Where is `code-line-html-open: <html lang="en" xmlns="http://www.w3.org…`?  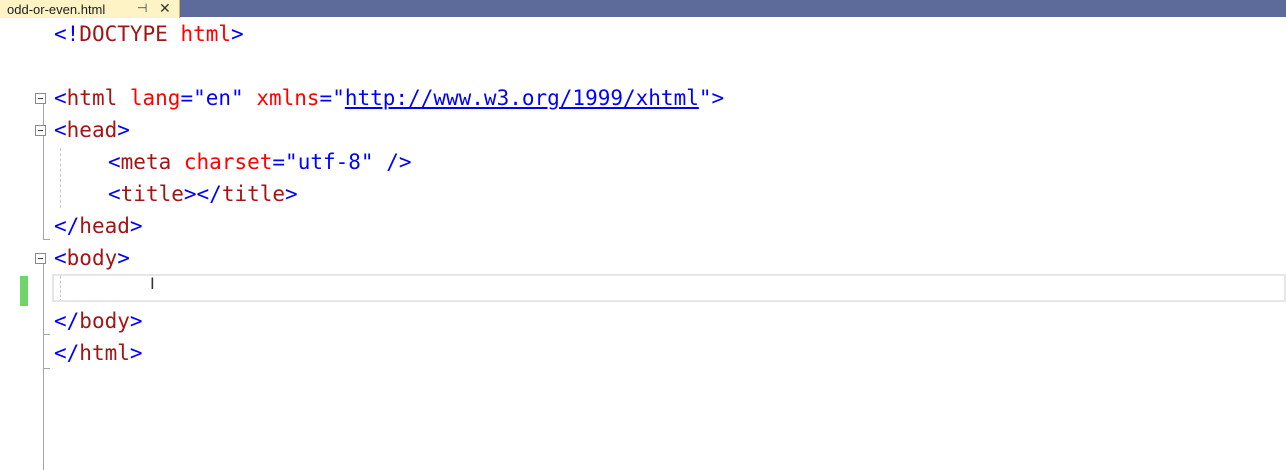 code-line-html-open: <html lang="en" xmlns="http://www.w3.org… is located at coordinates (389, 98).